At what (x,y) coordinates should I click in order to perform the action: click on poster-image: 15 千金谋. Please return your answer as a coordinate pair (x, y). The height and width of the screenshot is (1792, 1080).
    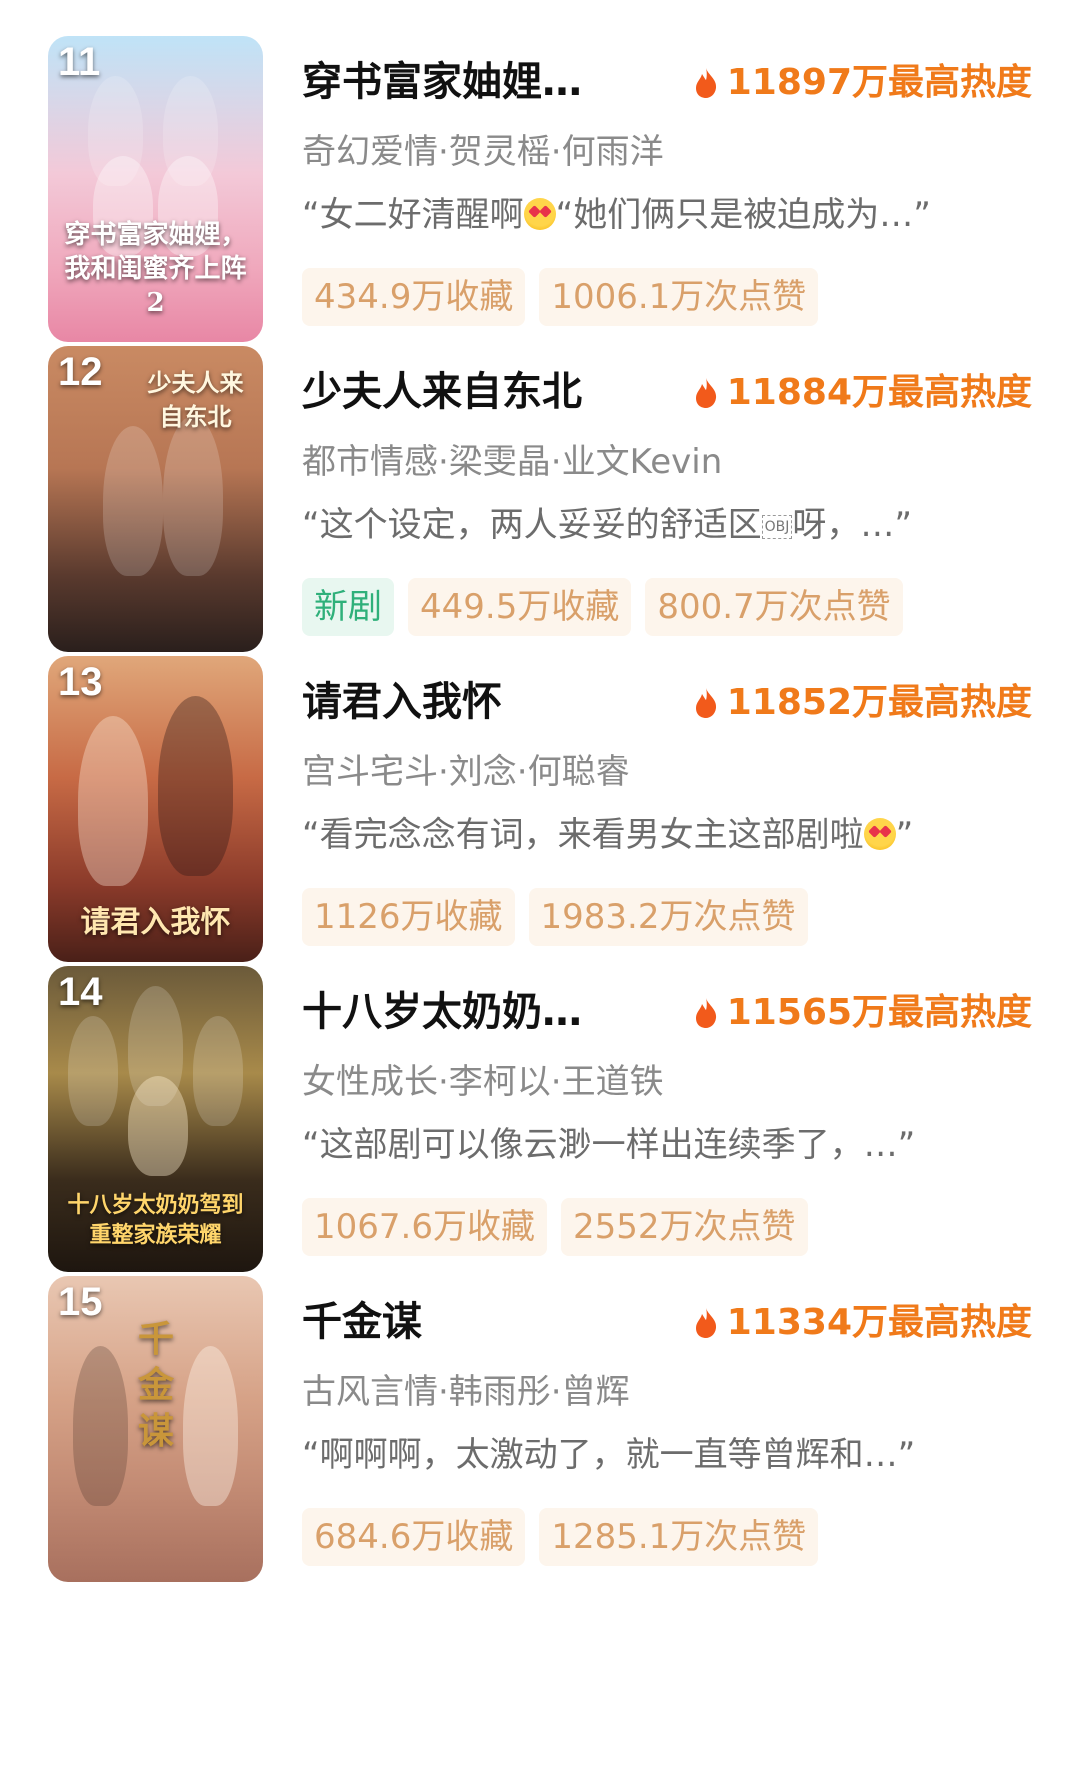
    Looking at the image, I should click on (155, 1429).